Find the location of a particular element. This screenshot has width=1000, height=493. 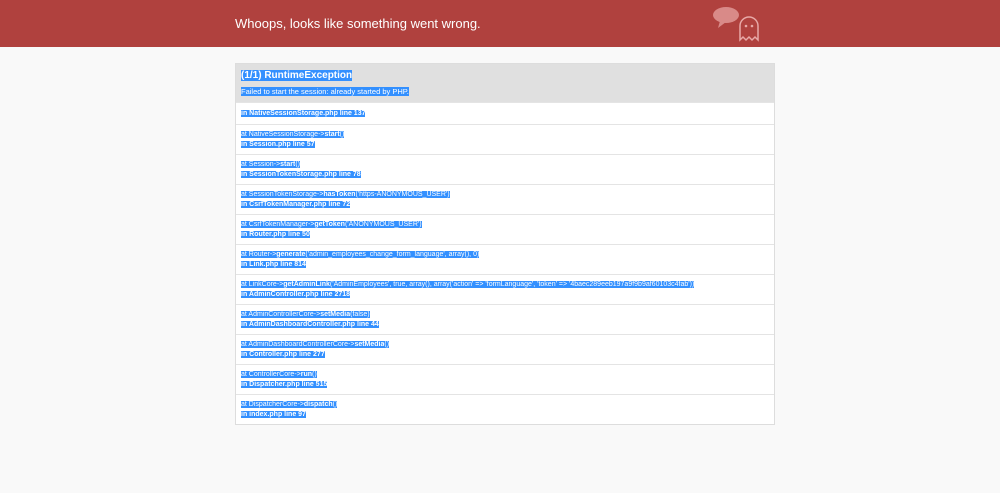

trace-args: (false) is located at coordinates (360, 314).